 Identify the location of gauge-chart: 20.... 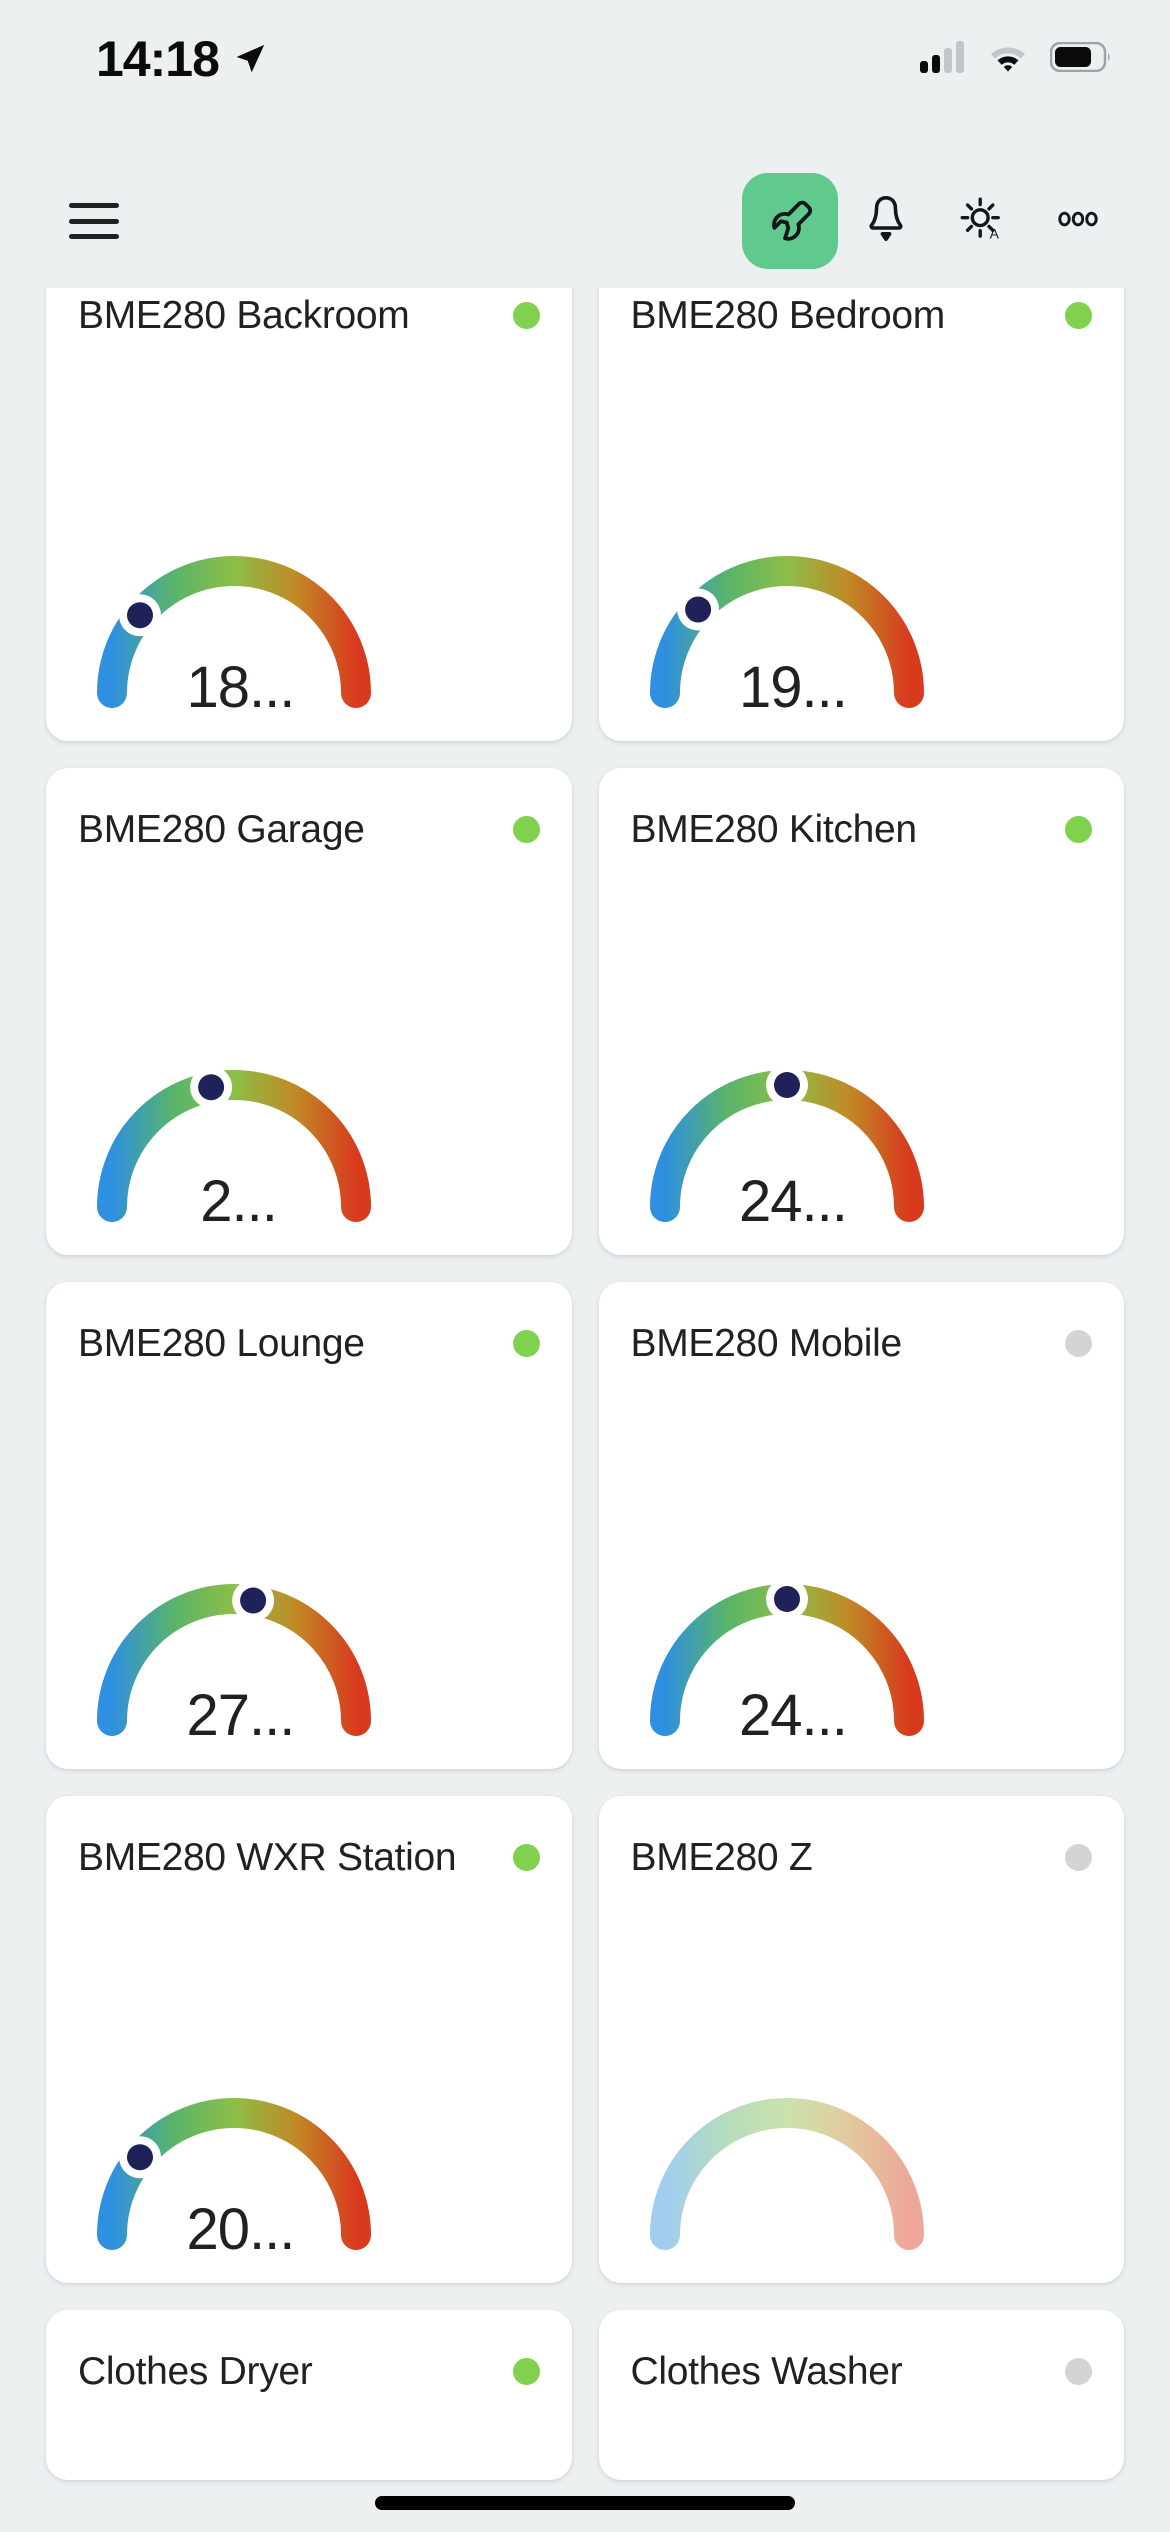
(234, 2172).